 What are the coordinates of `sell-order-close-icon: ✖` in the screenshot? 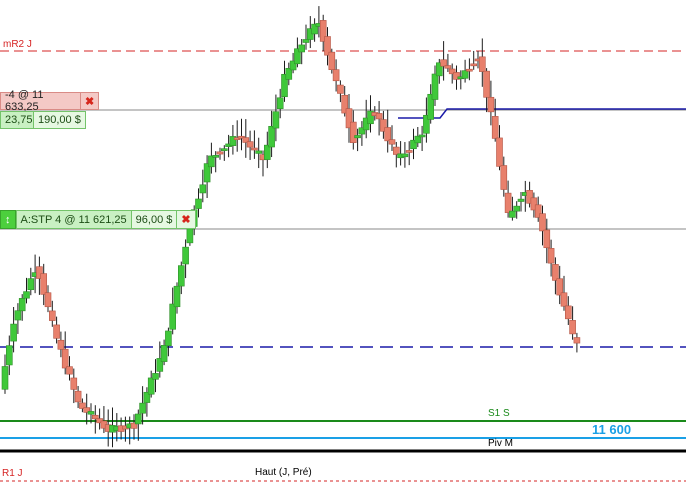 It's located at (90, 101).